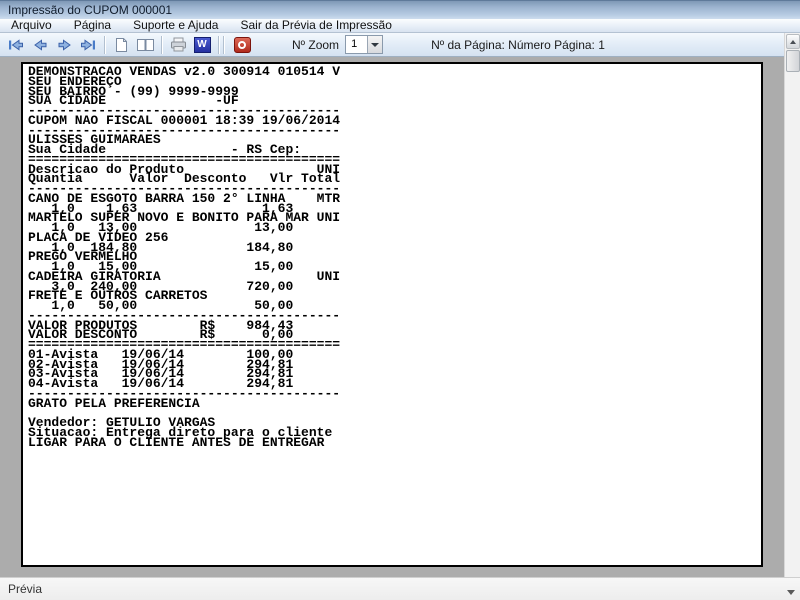  I want to click on last-page-button, so click(88, 45).